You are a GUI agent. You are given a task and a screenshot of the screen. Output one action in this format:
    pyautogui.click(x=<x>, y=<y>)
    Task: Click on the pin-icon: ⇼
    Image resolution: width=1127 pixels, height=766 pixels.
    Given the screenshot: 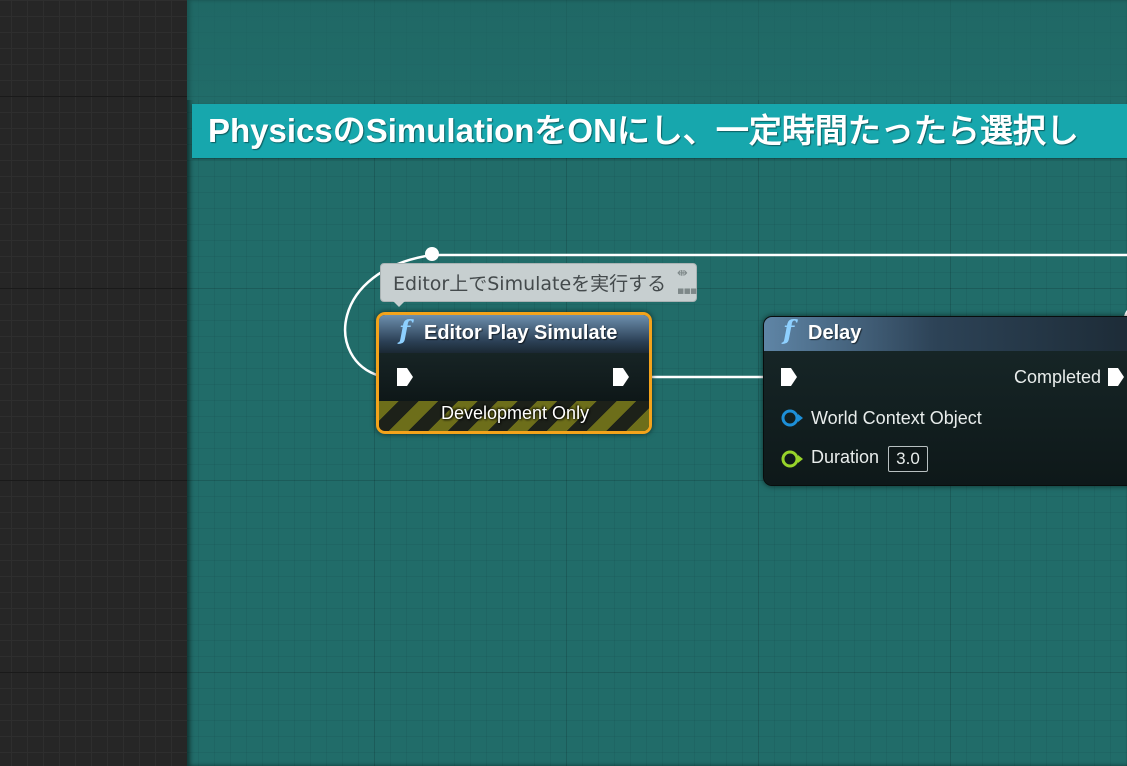 What is the action you would take?
    pyautogui.click(x=682, y=273)
    